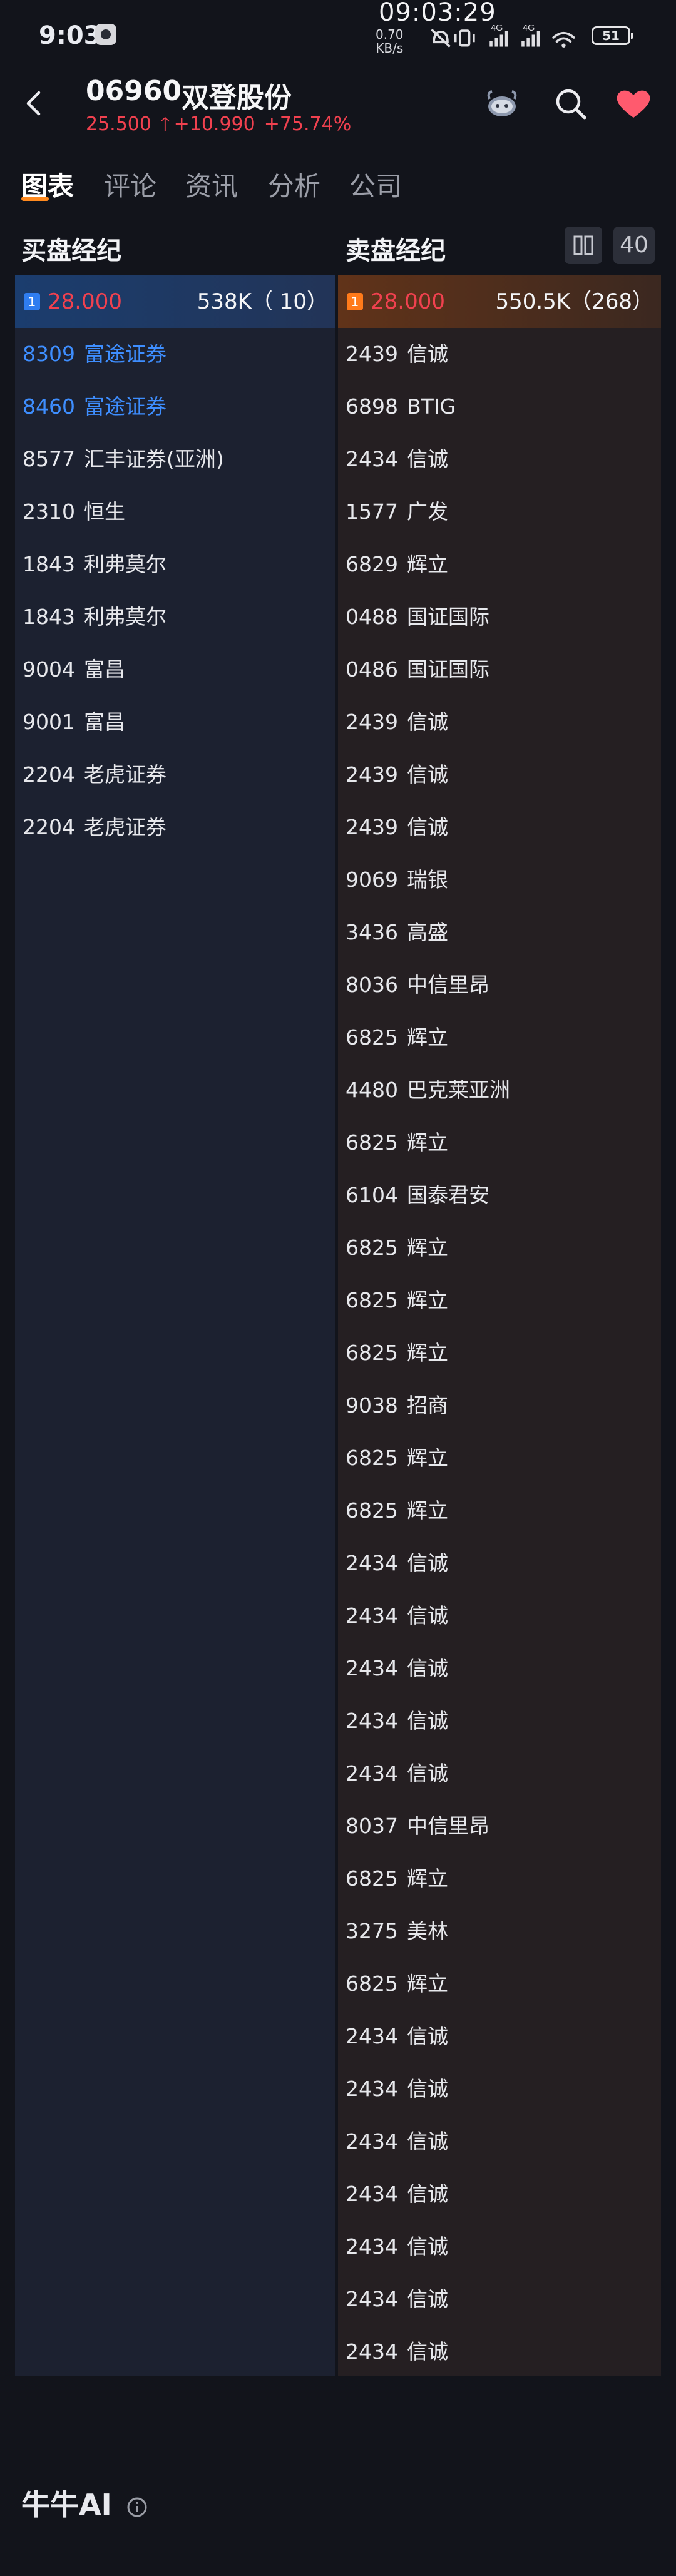  I want to click on sell-broker-row: 4480 巴克莱亚洲, so click(428, 1090).